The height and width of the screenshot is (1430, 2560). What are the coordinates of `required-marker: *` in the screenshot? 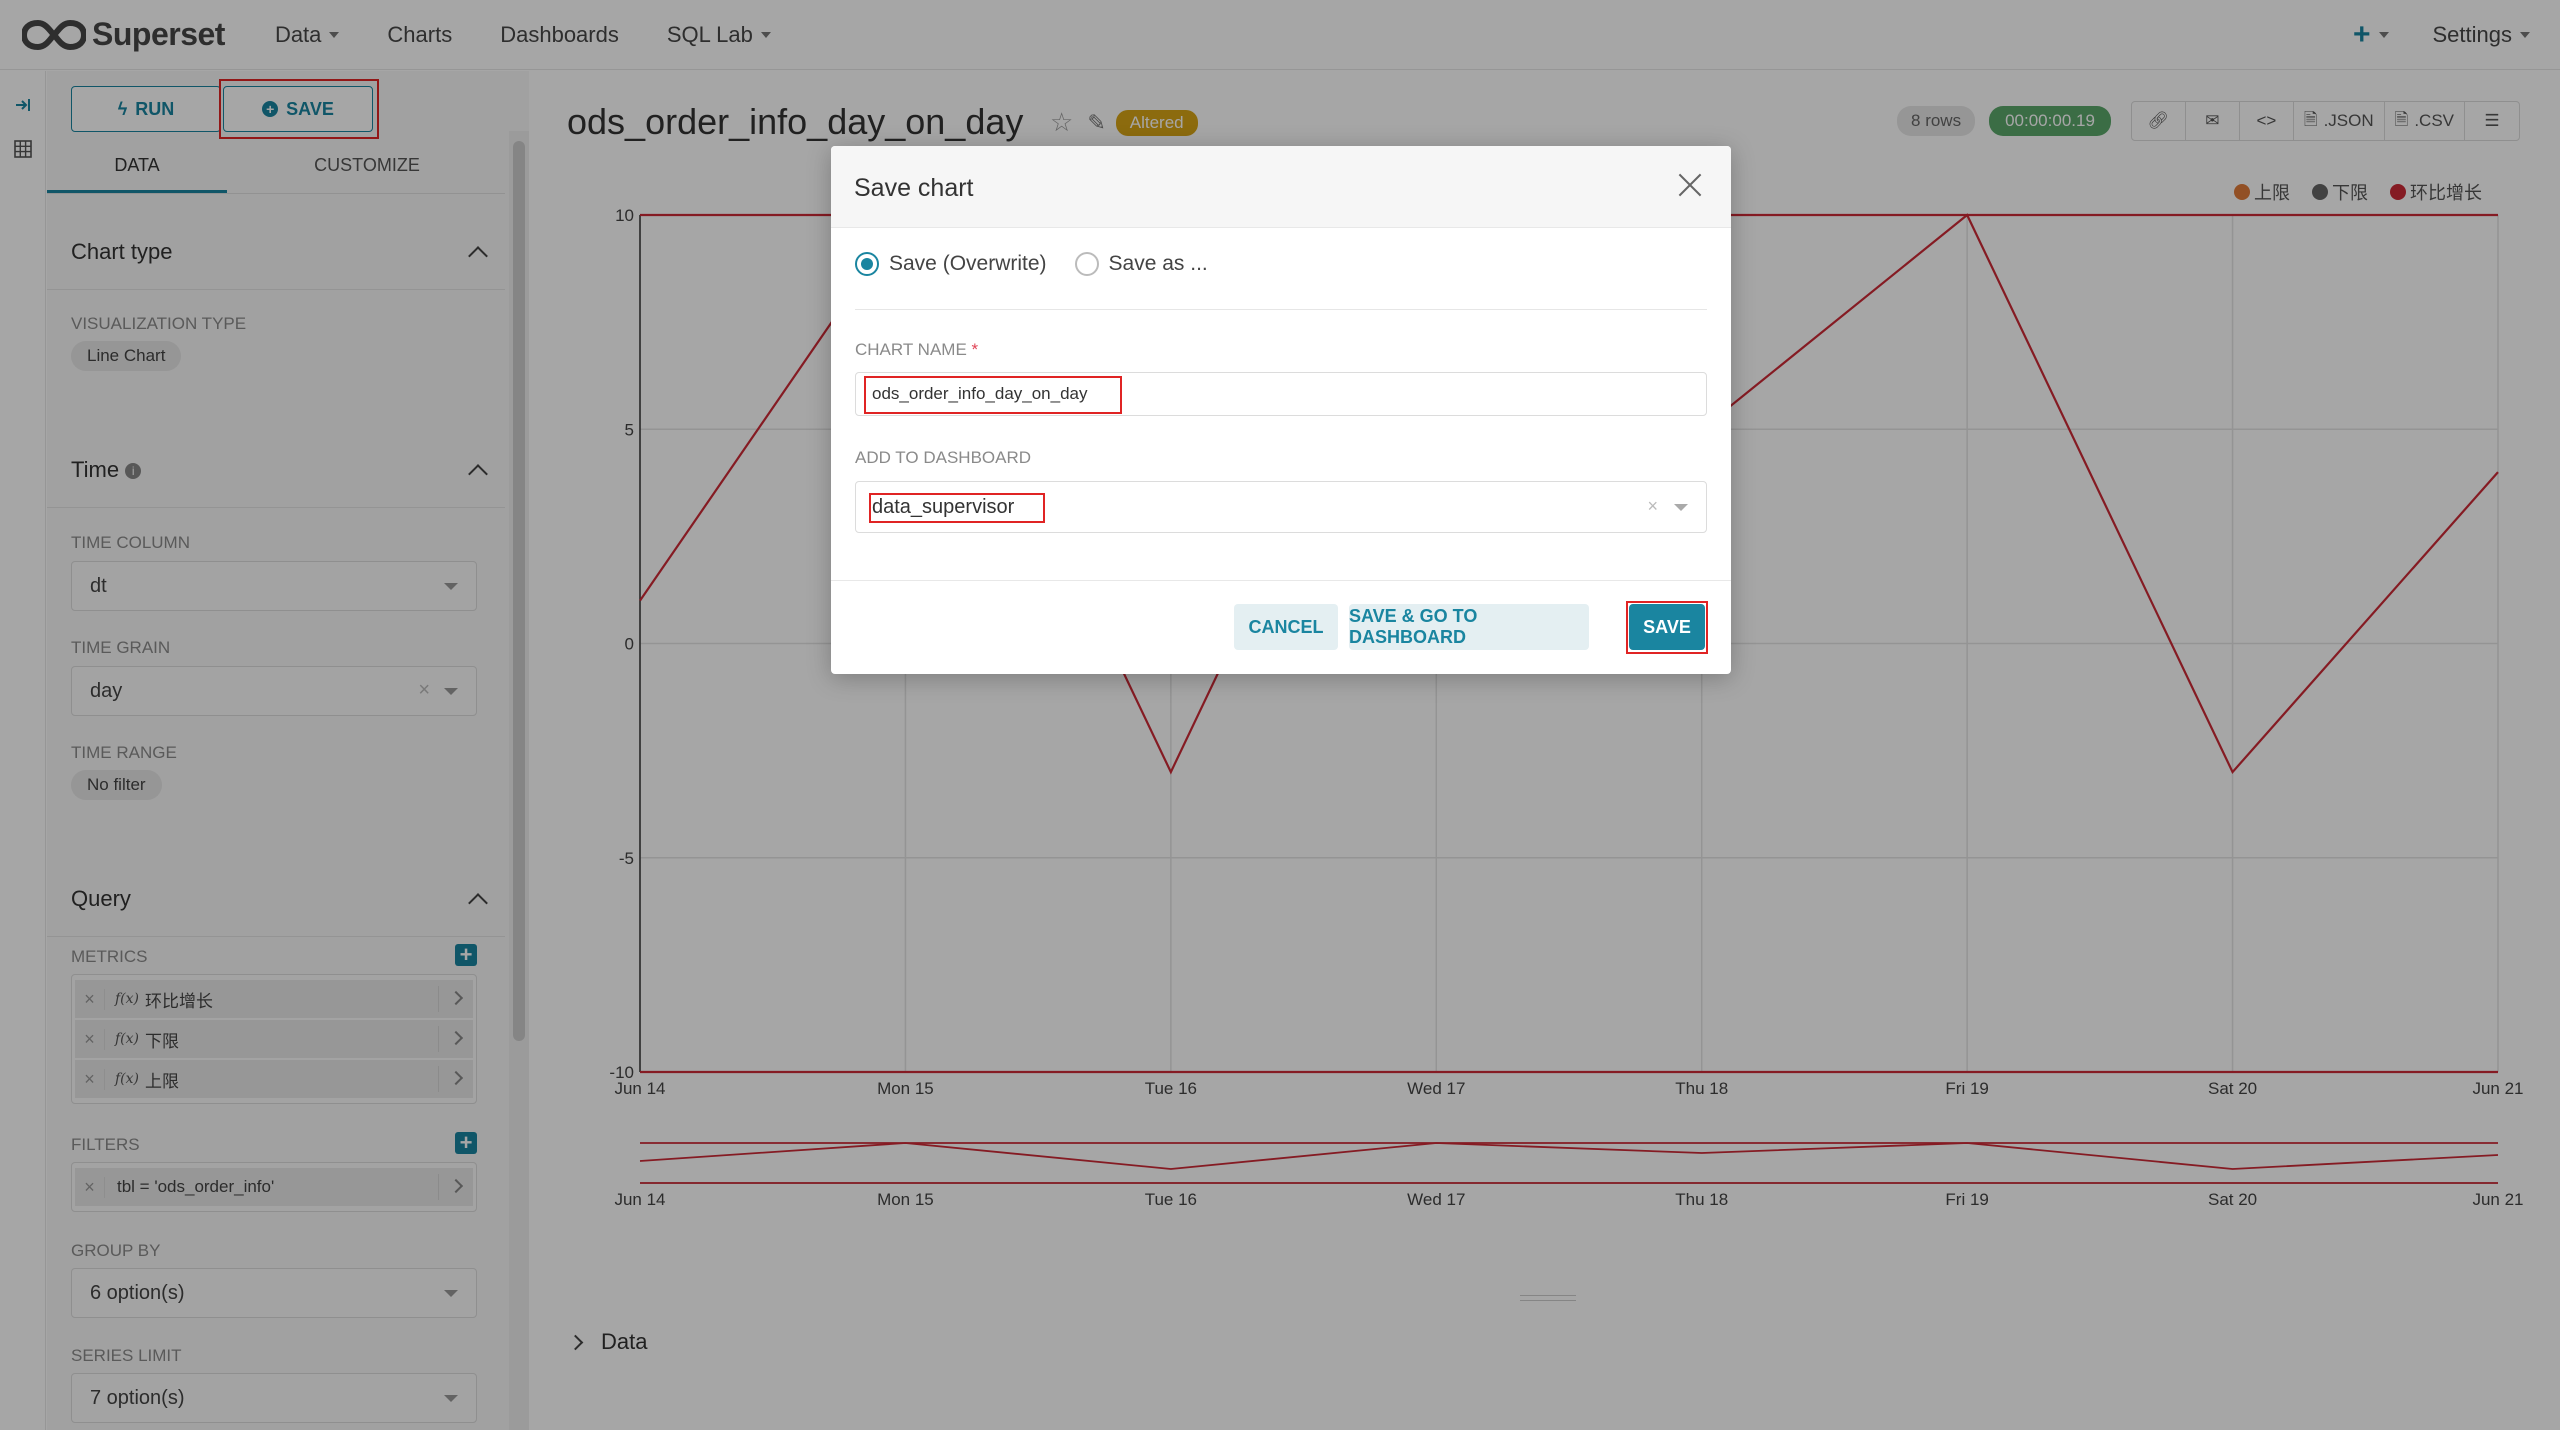 It's located at (975, 349).